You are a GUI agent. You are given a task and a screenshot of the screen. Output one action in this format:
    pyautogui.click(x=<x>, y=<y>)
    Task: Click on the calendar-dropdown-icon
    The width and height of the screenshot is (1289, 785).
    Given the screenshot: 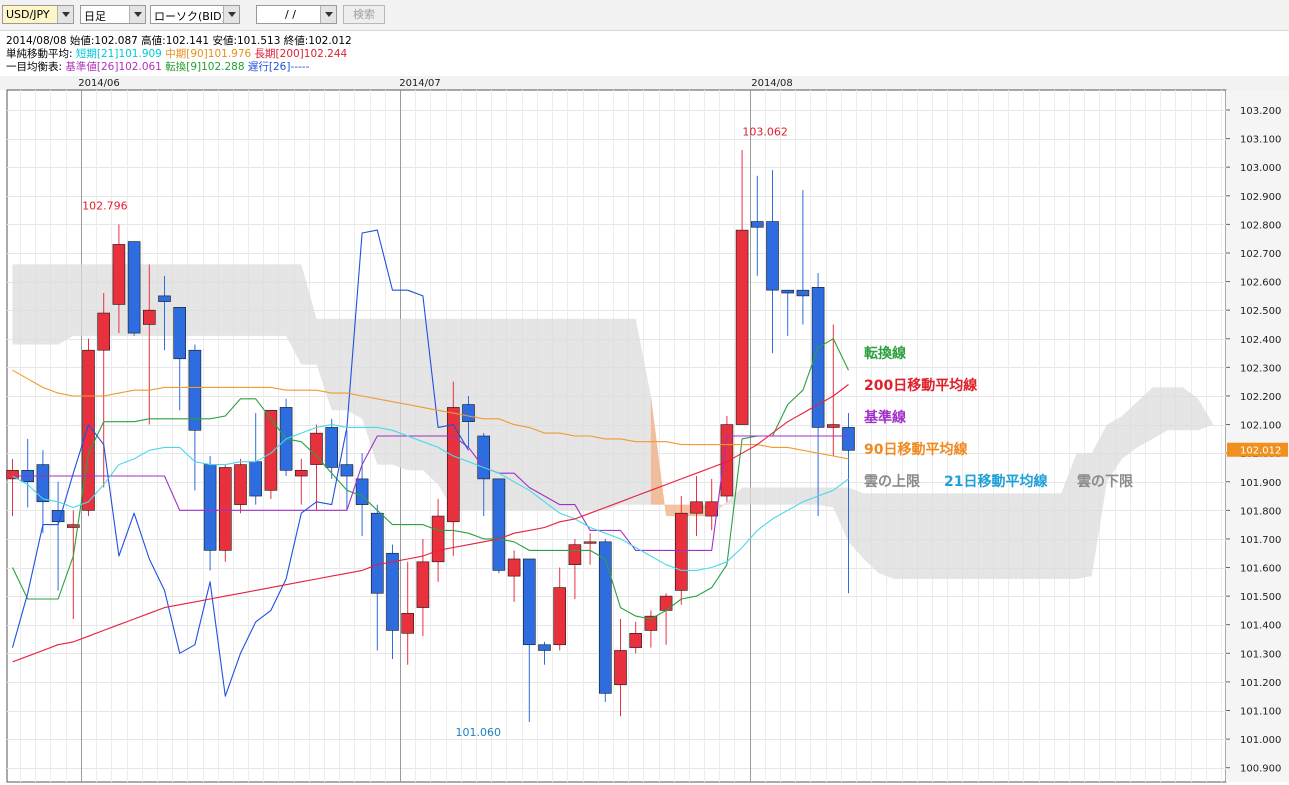 What is the action you would take?
    pyautogui.click(x=328, y=14)
    